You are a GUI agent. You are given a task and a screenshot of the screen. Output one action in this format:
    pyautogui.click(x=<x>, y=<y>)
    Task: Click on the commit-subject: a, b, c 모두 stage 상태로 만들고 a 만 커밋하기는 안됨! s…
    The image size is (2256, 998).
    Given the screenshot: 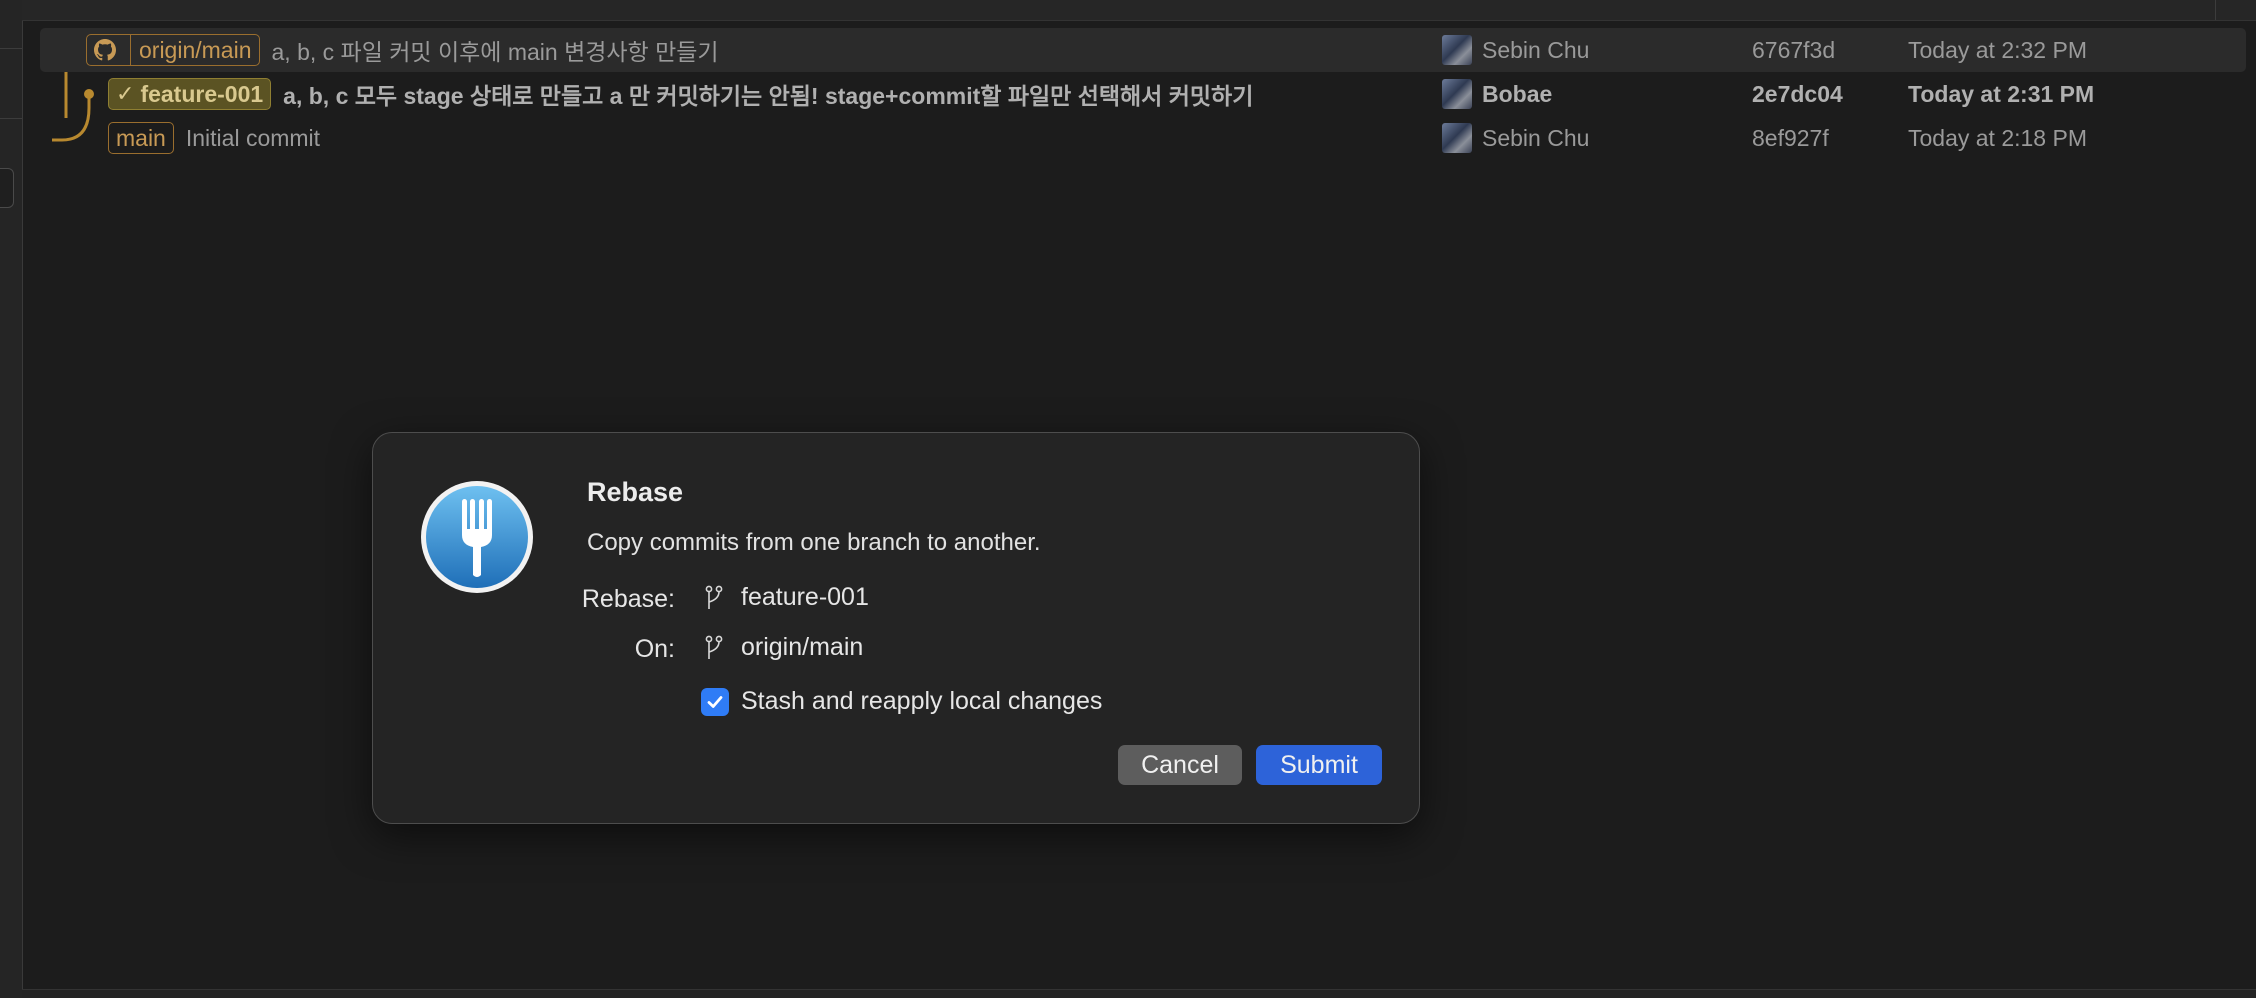 What is the action you would take?
    pyautogui.click(x=768, y=96)
    